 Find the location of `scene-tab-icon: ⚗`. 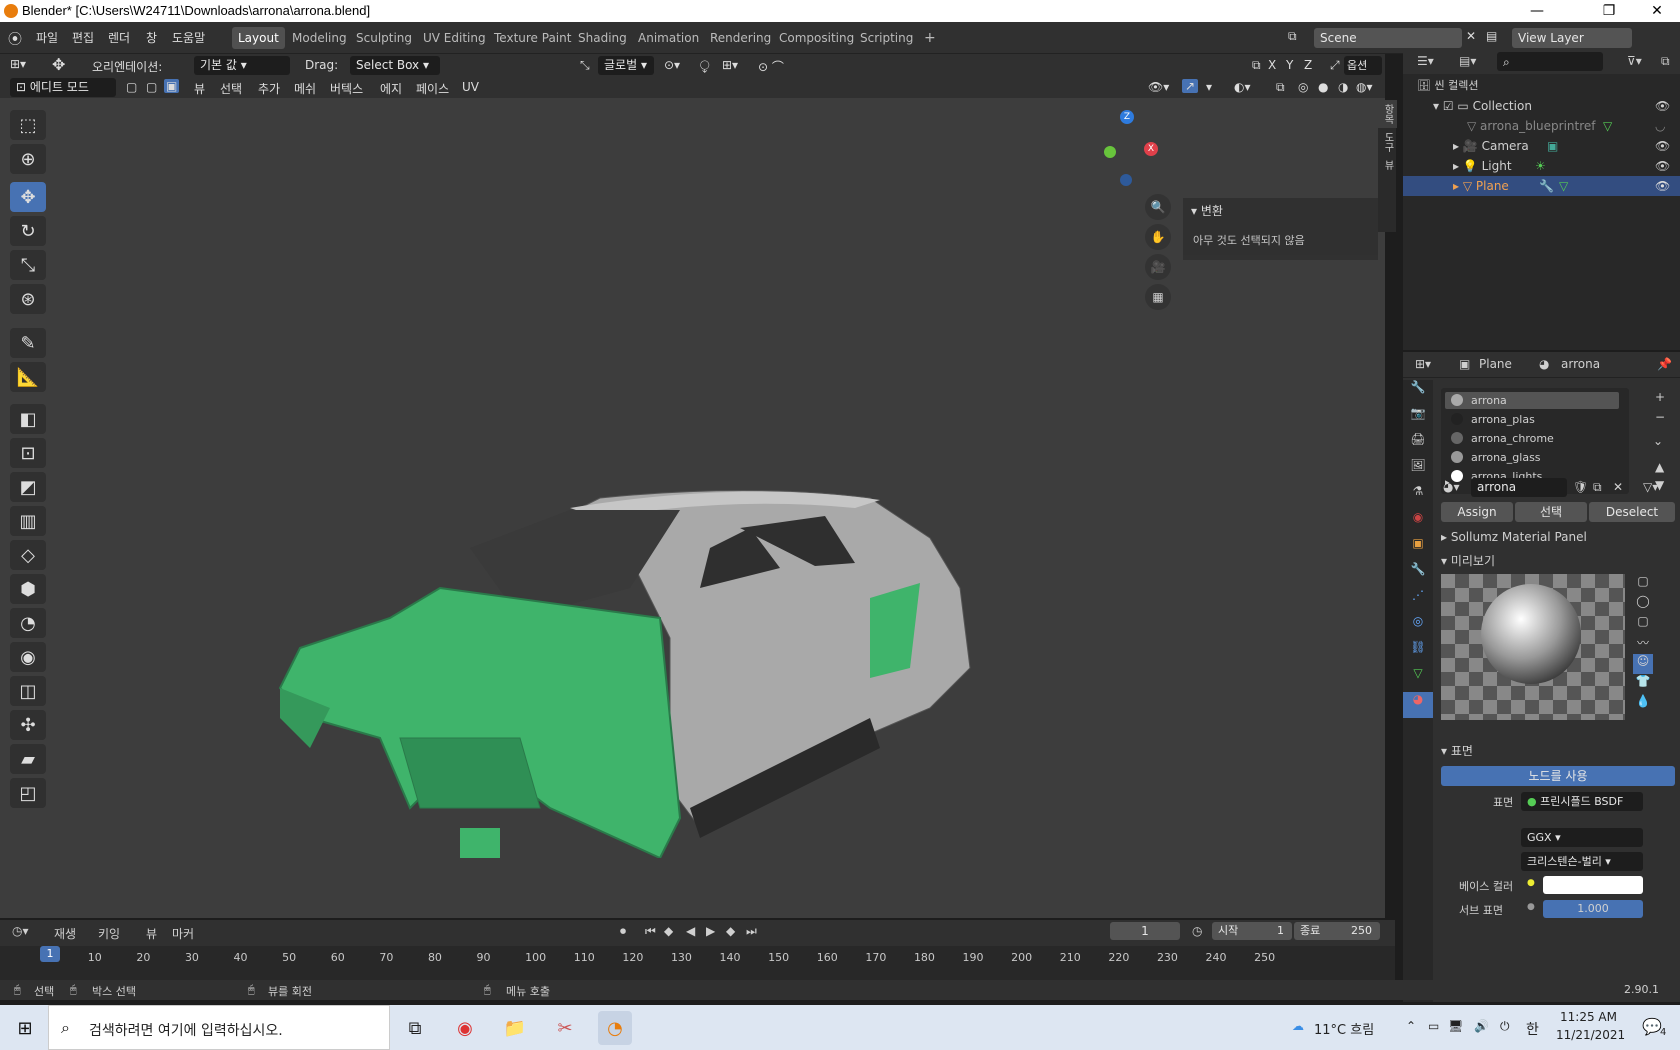

scene-tab-icon: ⚗ is located at coordinates (1418, 497).